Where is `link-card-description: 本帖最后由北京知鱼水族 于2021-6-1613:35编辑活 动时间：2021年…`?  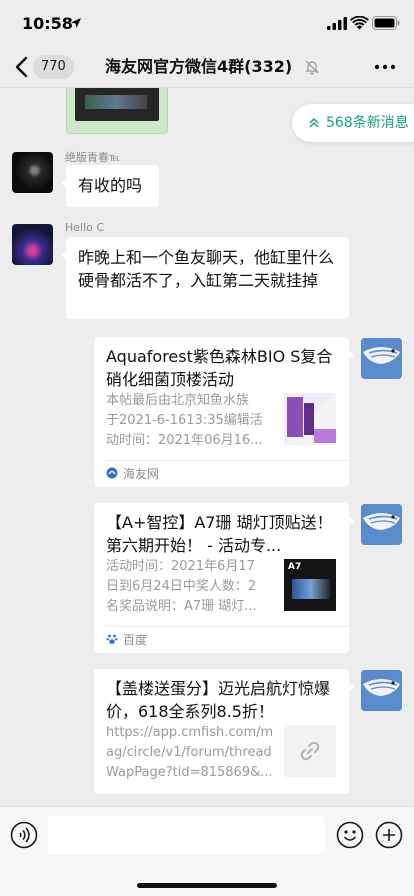 link-card-description: 本帖最后由北京知鱼水族 于2021-6-1613:35编辑活 动时间：2021年… is located at coordinates (190, 421).